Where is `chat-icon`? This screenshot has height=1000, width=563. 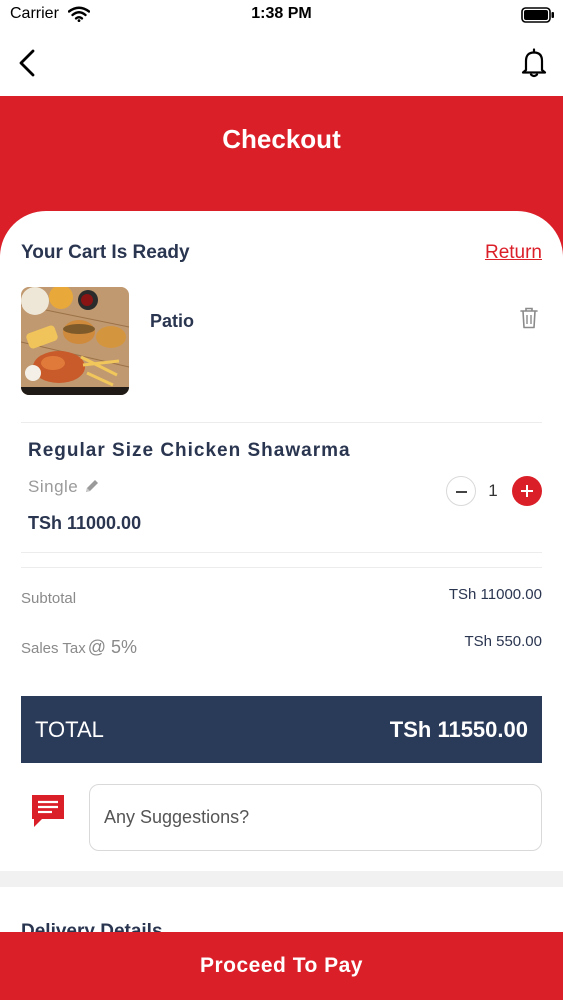 chat-icon is located at coordinates (48, 813).